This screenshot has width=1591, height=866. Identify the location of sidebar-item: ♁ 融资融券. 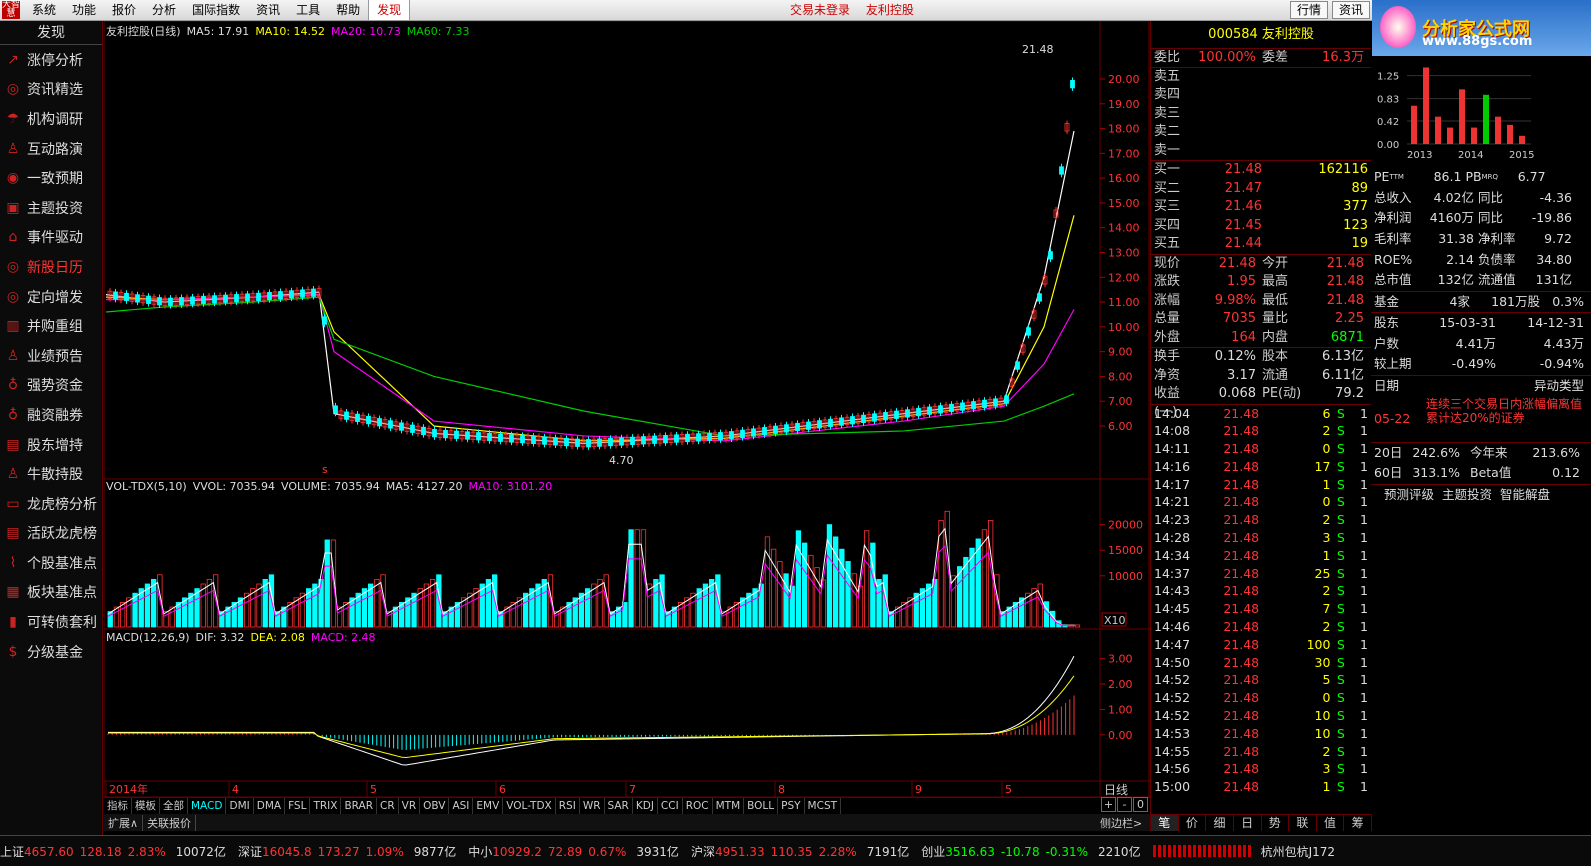
(51, 415).